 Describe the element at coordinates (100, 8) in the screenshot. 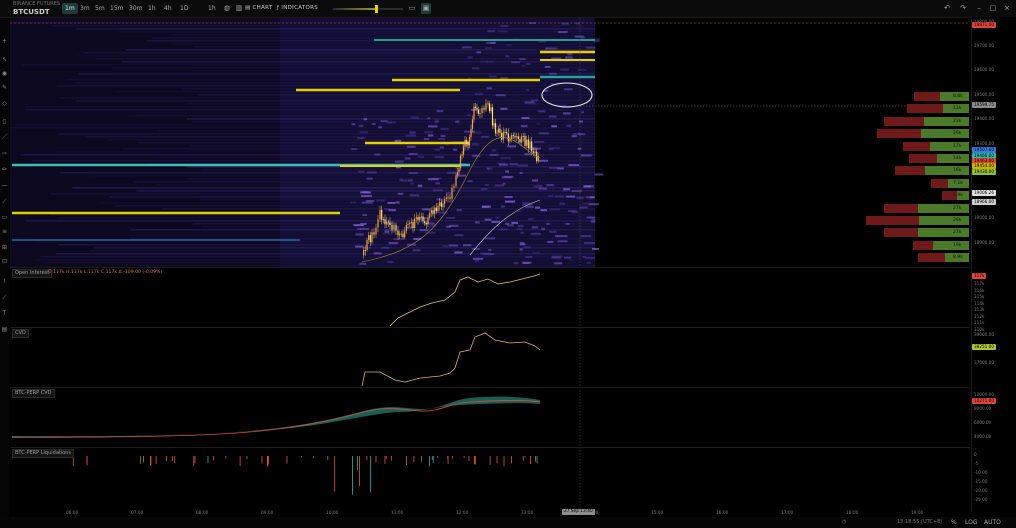

I see `timeframe-5m: 5m` at that location.